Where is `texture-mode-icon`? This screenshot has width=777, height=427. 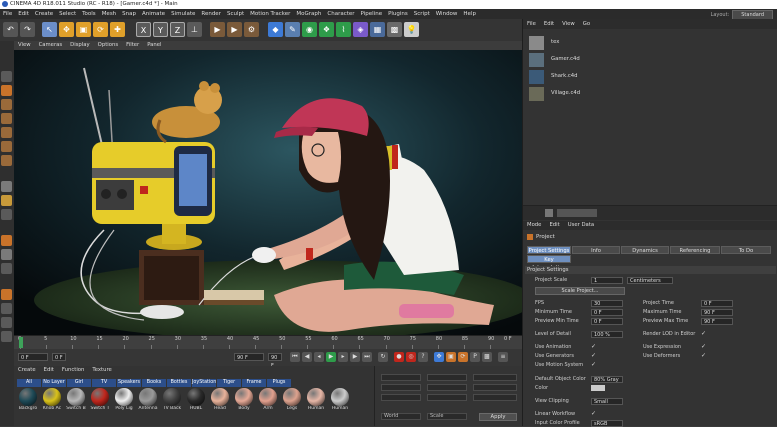 texture-mode-icon is located at coordinates (6, 104).